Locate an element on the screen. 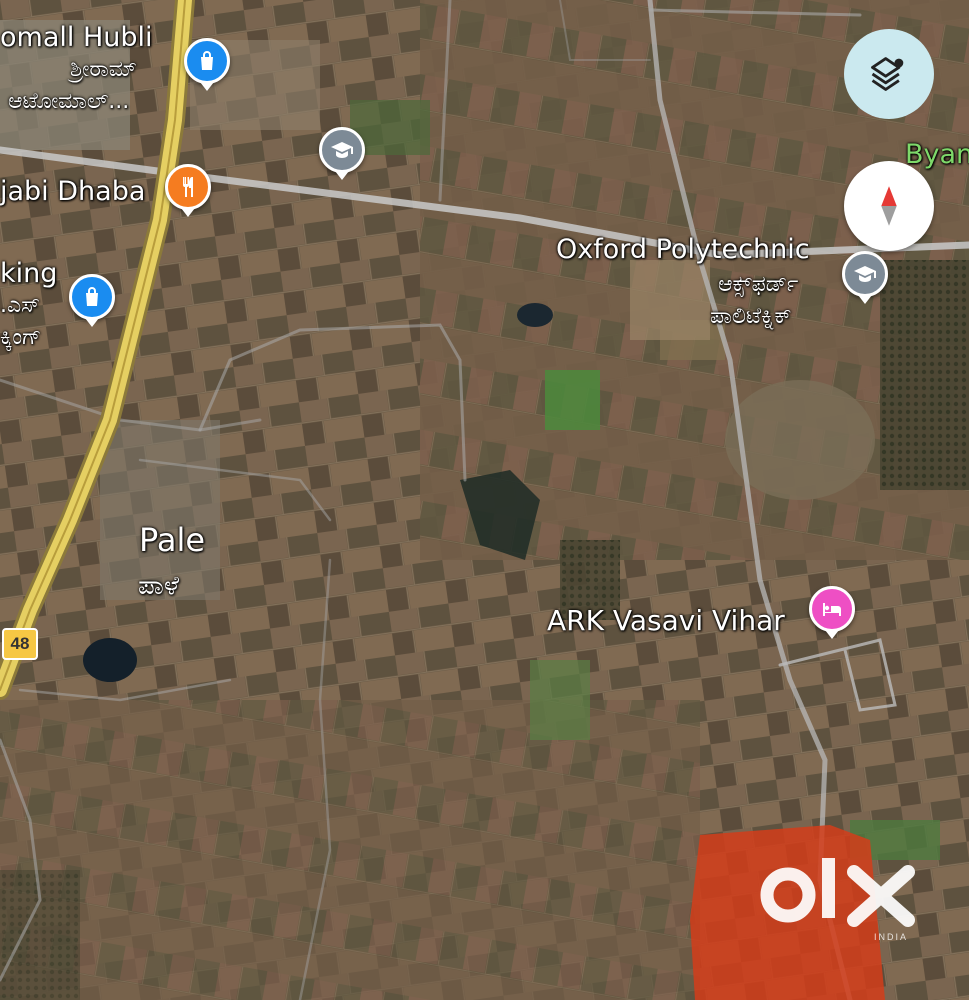 The width and height of the screenshot is (969, 1000). olx-india-text: INDIA is located at coordinates (891, 937).